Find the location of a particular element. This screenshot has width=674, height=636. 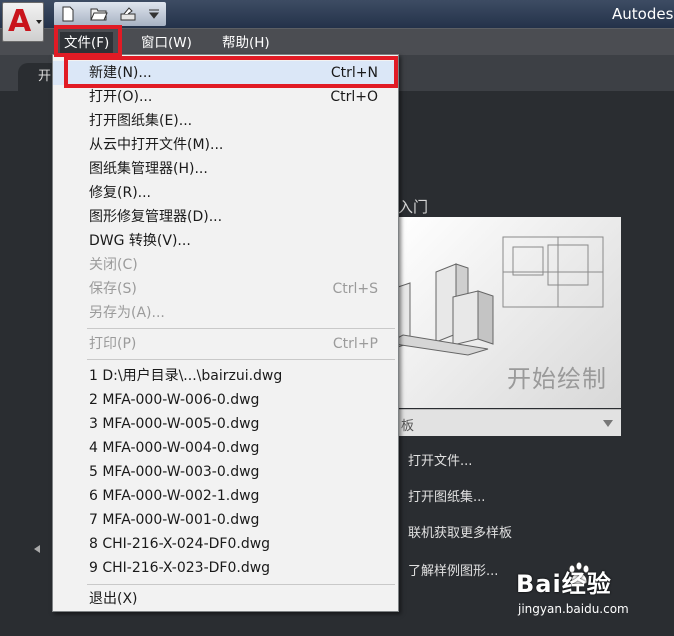

menu-item-save: 保存(S) Ctrl+S is located at coordinates (225, 289).